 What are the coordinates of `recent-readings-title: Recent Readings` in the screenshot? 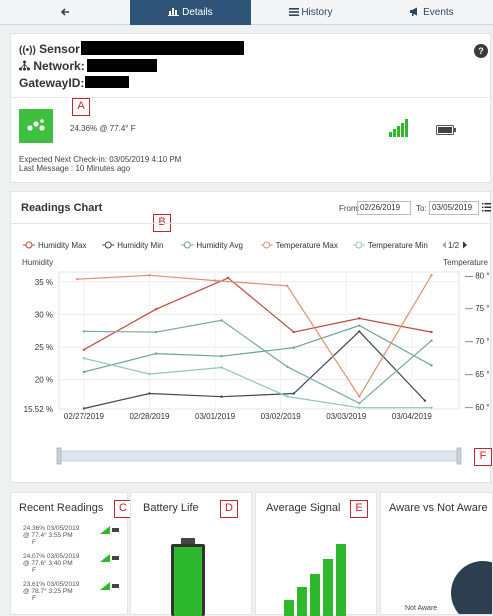 It's located at (61, 508).